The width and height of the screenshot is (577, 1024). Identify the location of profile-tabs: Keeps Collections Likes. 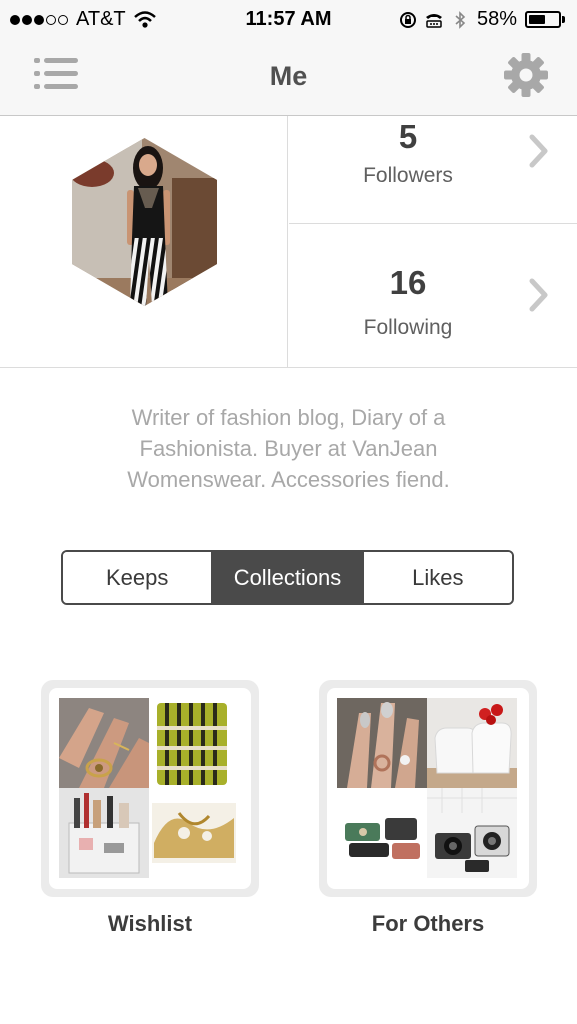
(287, 577).